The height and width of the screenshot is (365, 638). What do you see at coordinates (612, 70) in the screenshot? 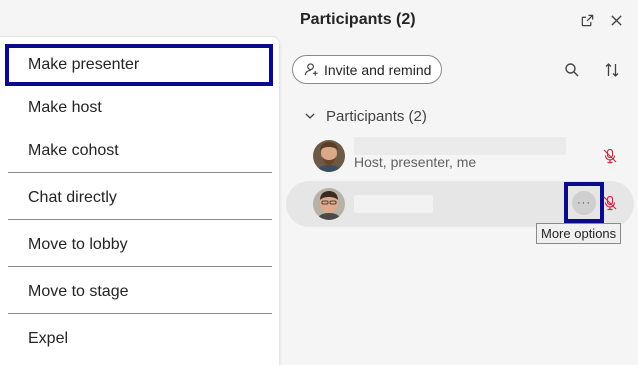
I see `sort-icon` at bounding box center [612, 70].